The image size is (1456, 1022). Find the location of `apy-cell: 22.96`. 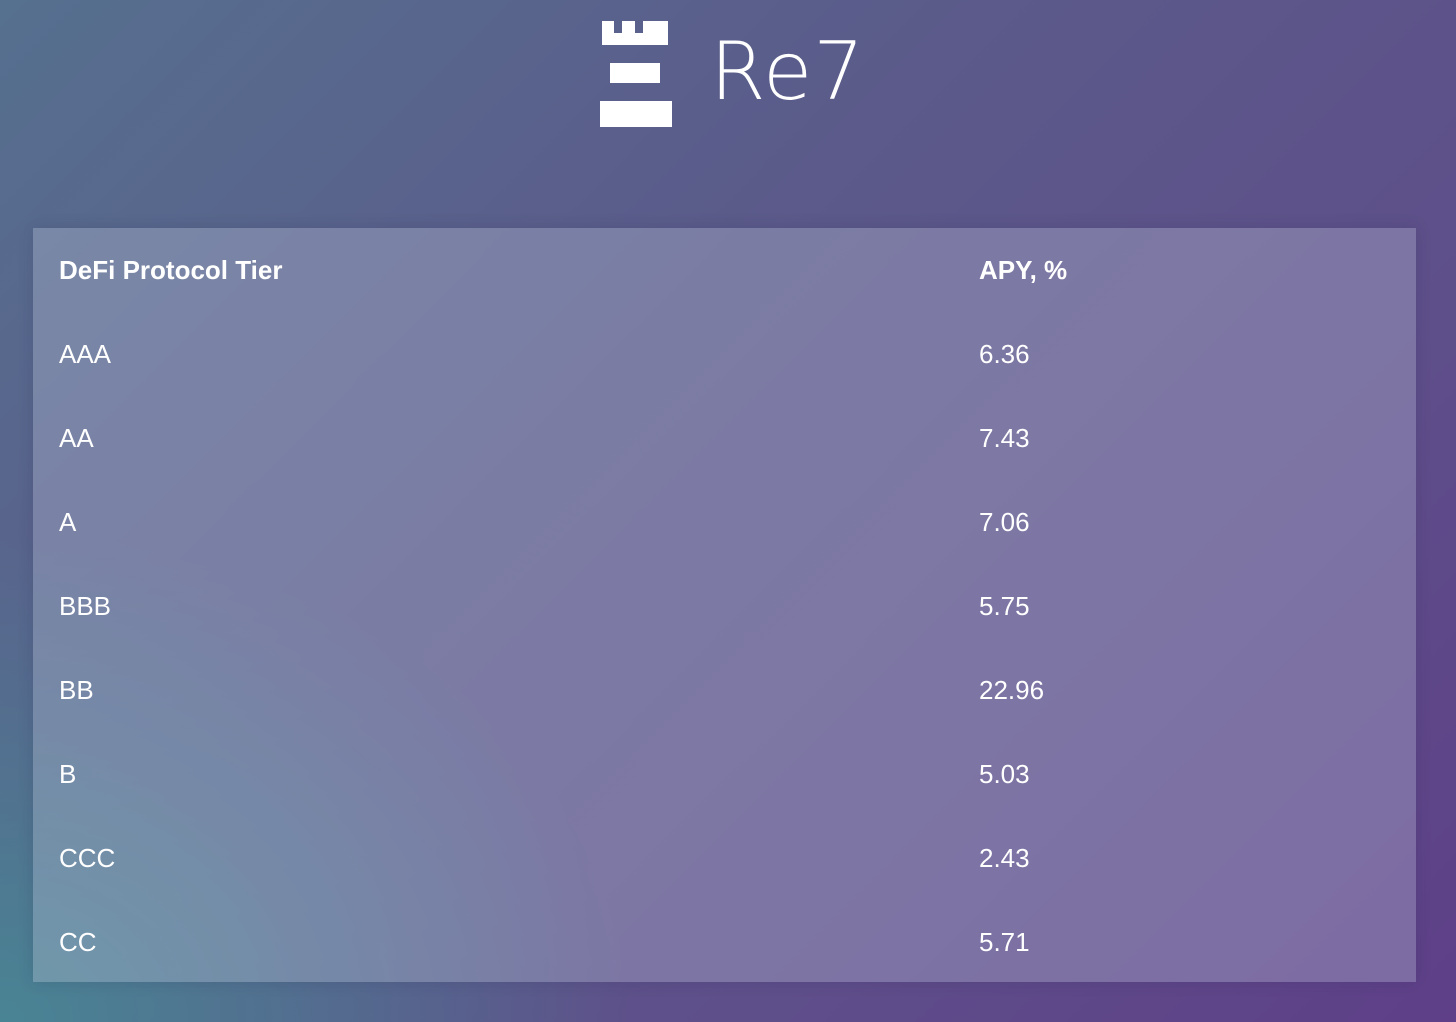

apy-cell: 22.96 is located at coordinates (1012, 689).